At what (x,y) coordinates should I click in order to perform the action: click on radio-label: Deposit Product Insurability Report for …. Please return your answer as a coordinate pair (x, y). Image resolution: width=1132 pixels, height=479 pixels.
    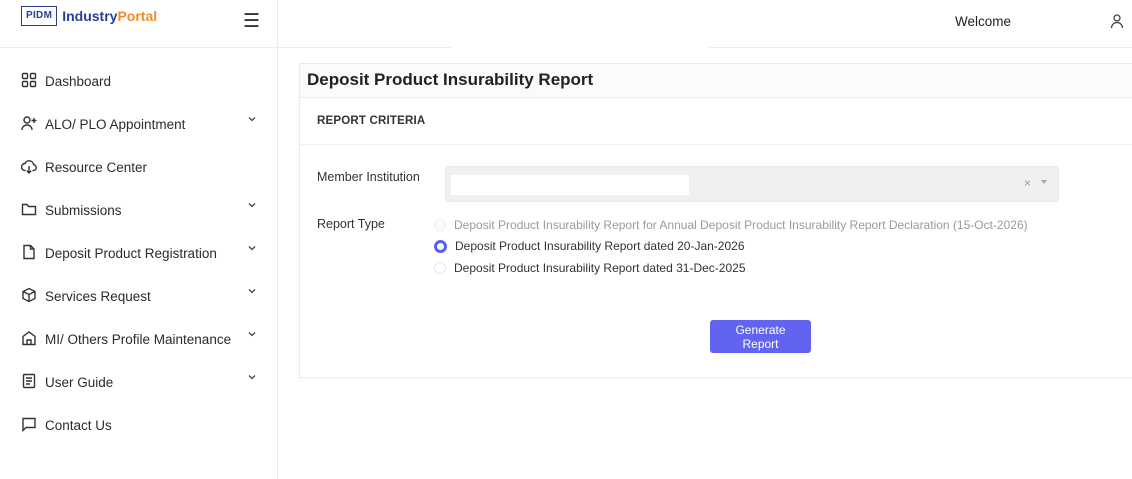
    Looking at the image, I should click on (741, 225).